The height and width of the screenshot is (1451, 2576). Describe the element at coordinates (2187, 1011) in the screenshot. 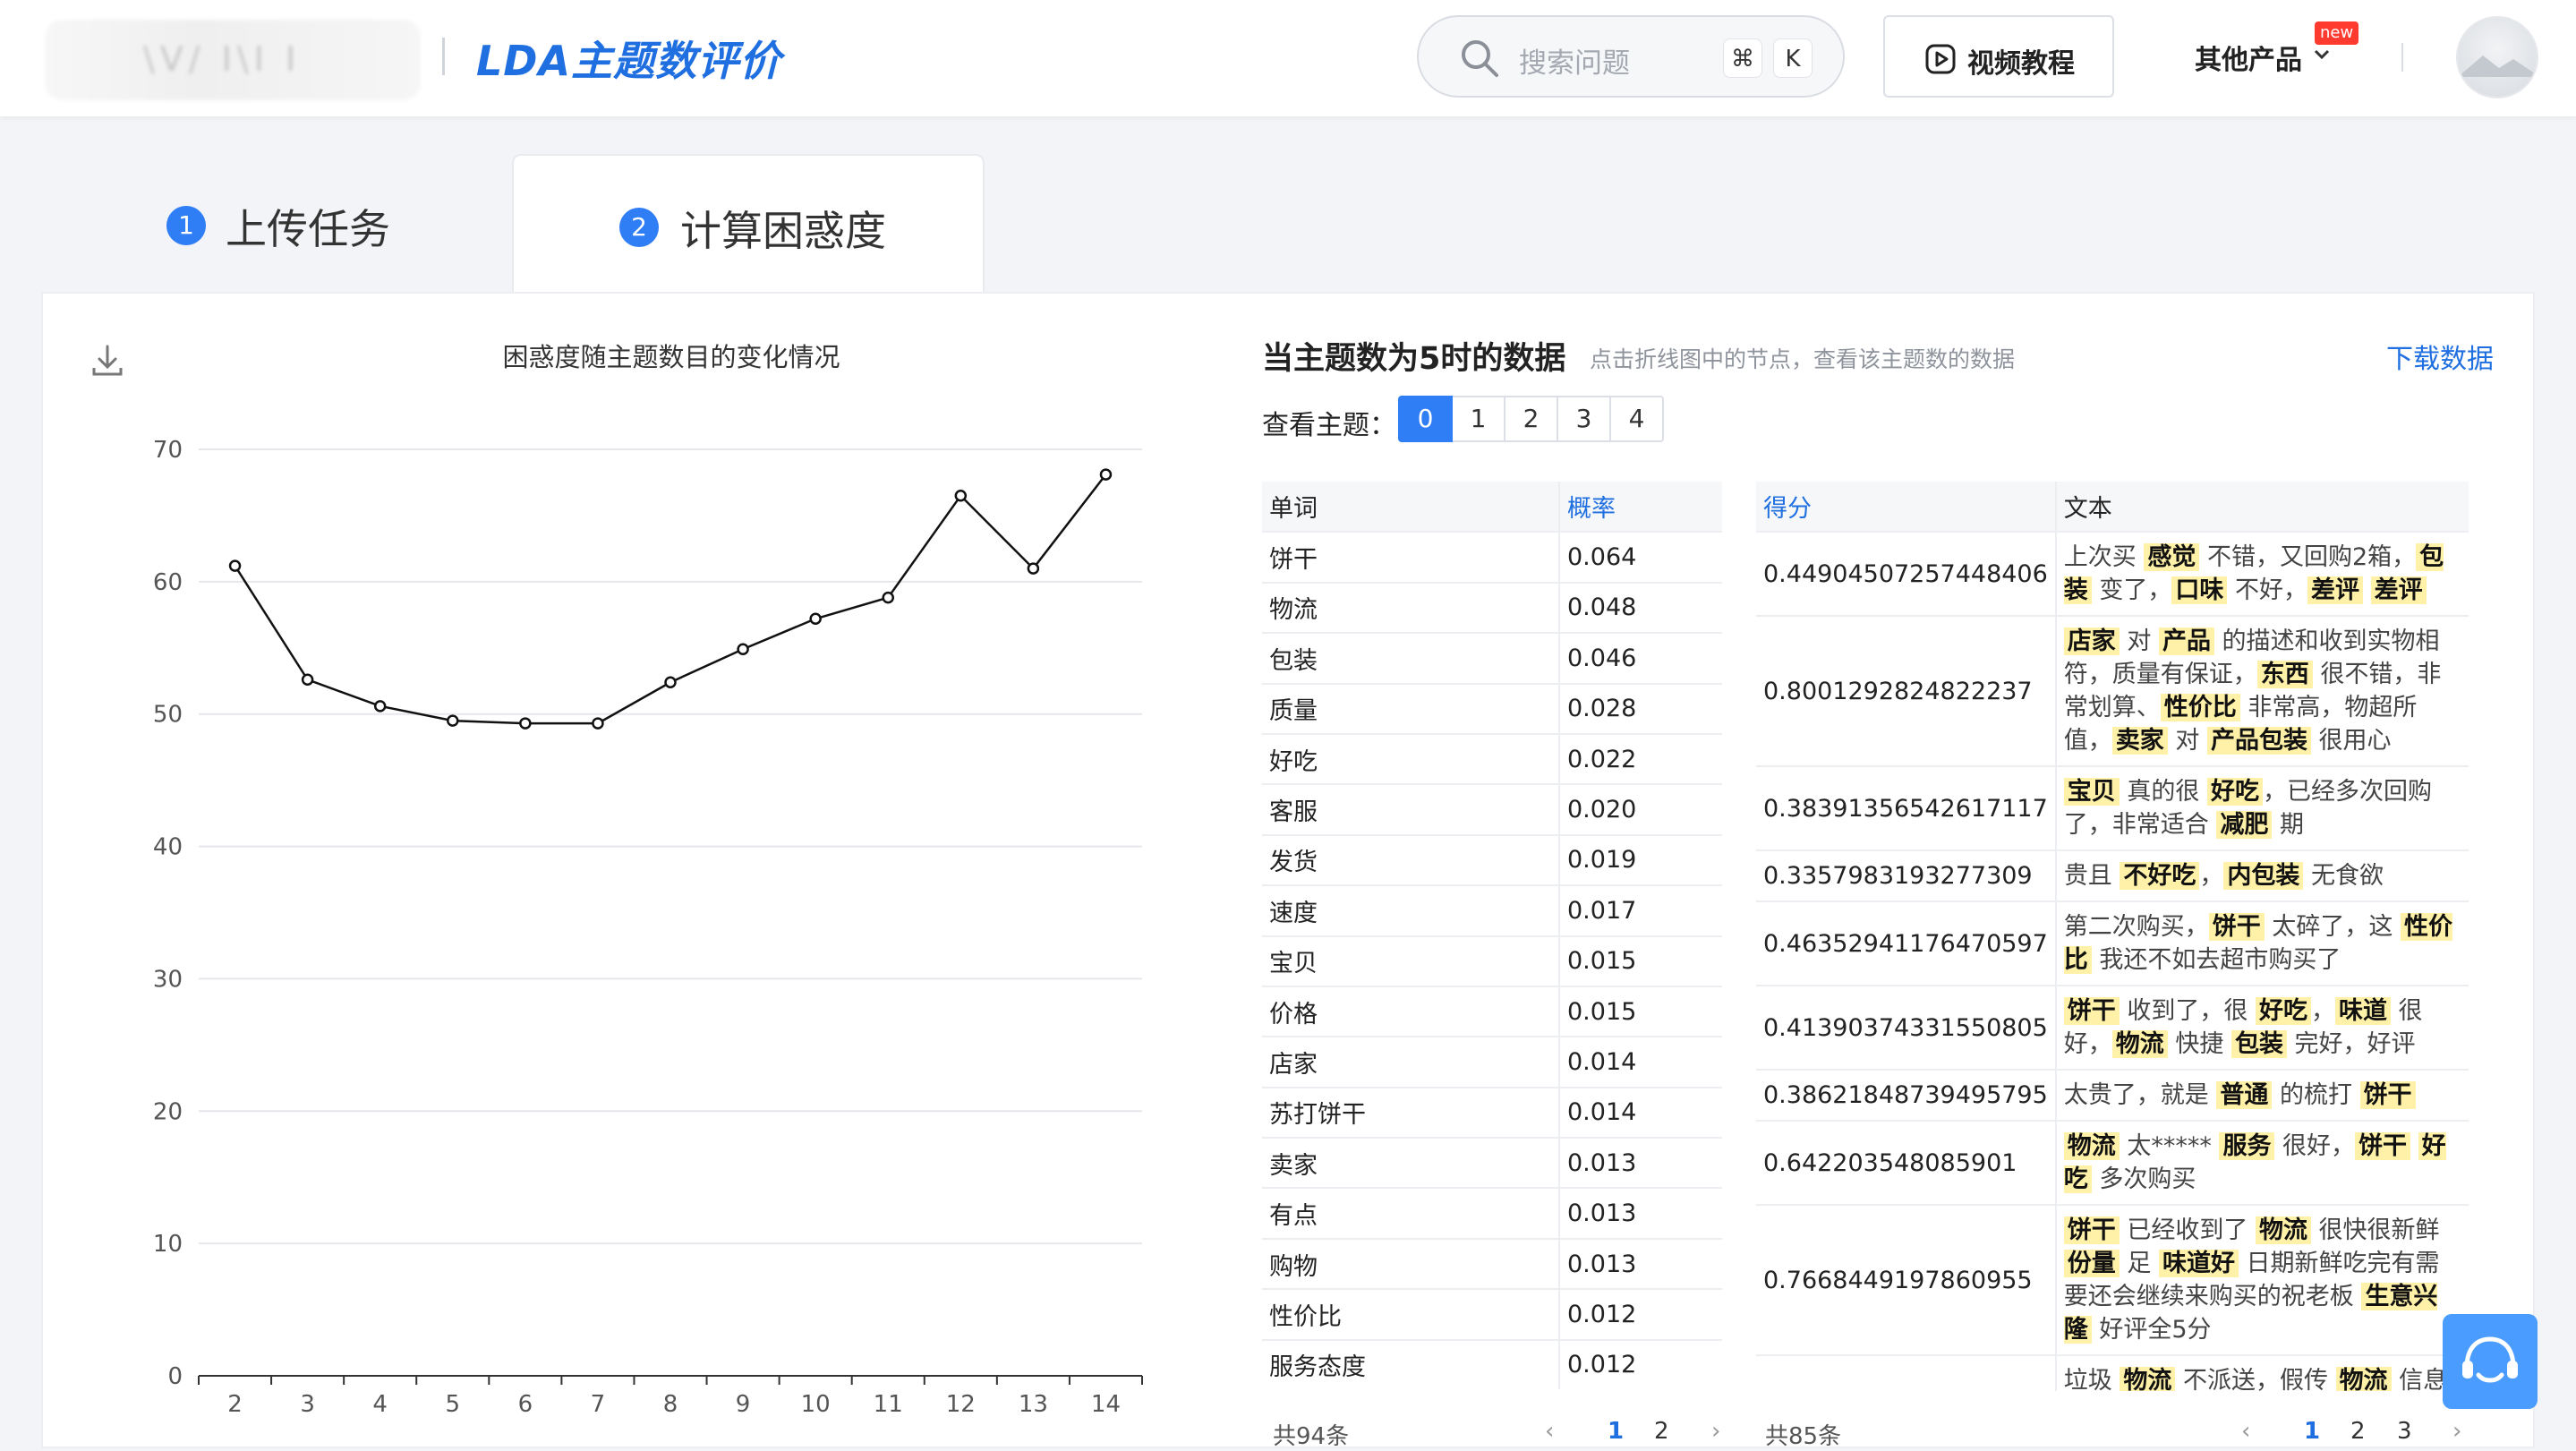

I see `text-fragment: 收到了，很` at that location.